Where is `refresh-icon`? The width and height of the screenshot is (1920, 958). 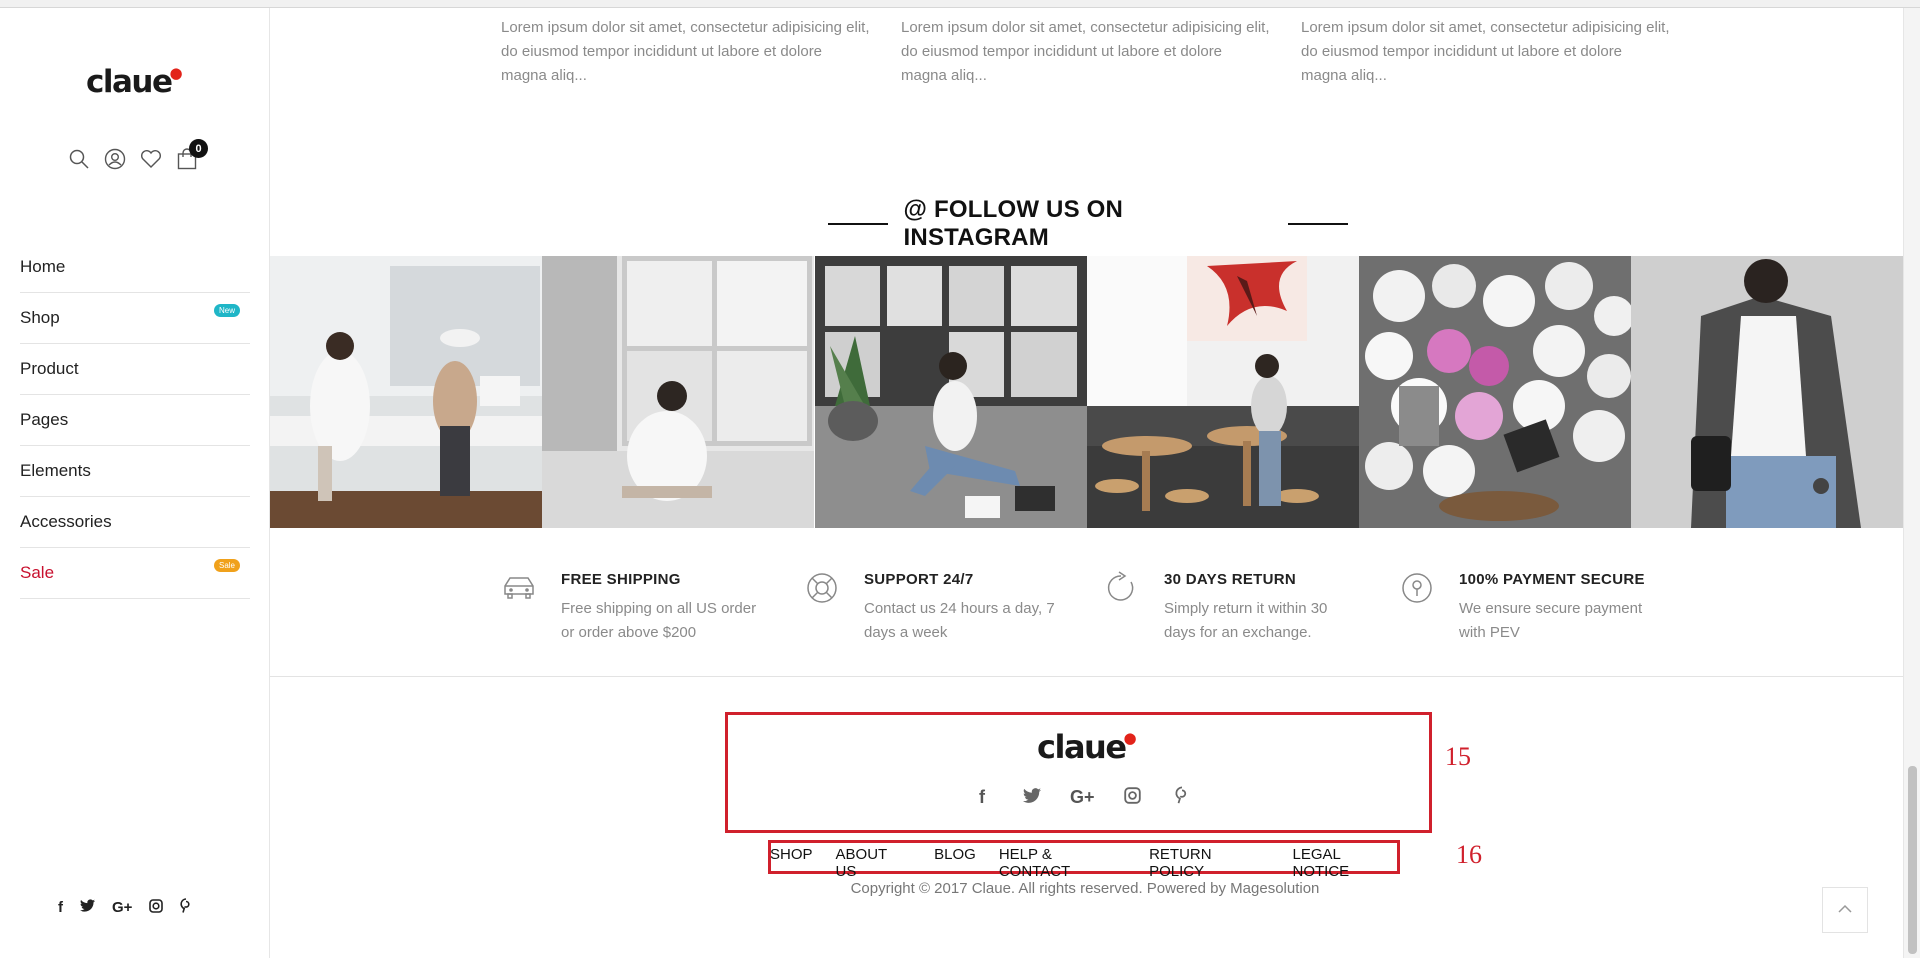
refresh-icon is located at coordinates (1123, 589).